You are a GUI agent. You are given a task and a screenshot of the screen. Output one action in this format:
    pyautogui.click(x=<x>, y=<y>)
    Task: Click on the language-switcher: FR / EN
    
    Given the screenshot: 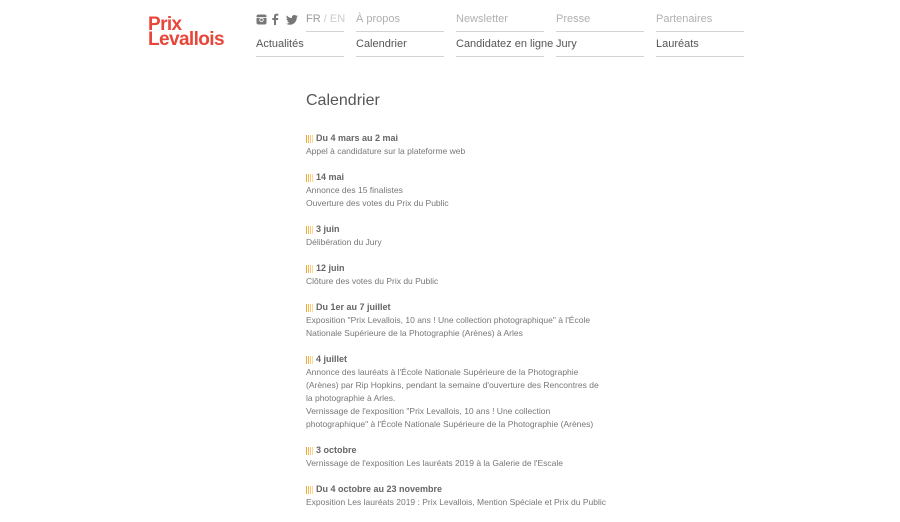 What is the action you would take?
    pyautogui.click(x=325, y=22)
    